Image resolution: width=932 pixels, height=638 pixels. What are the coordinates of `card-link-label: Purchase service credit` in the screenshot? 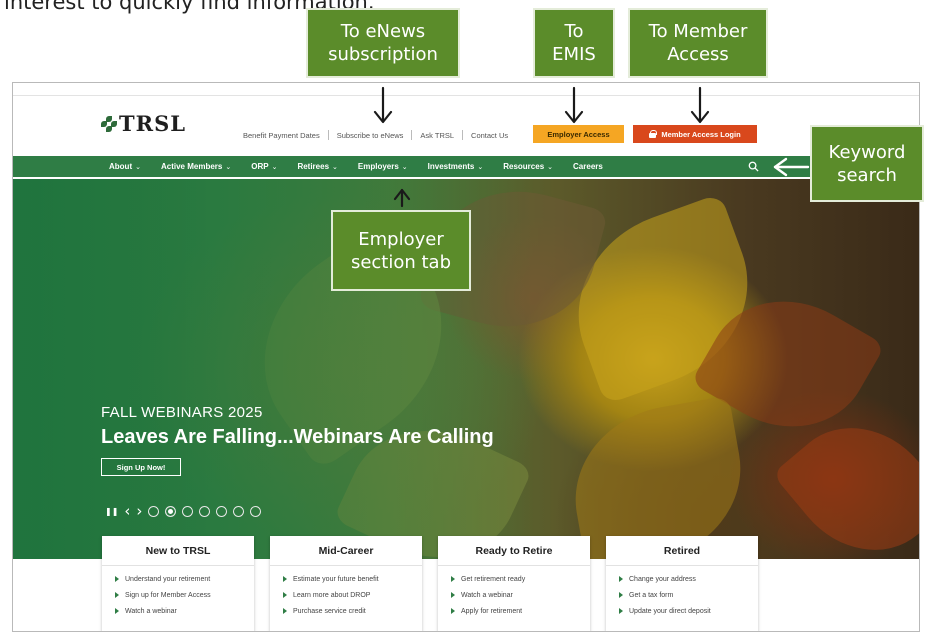 It's located at (329, 611).